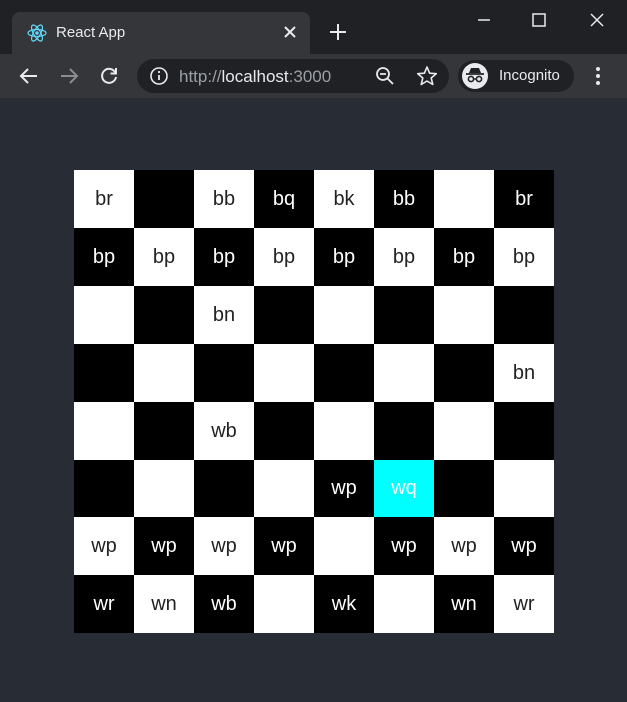  Describe the element at coordinates (385, 76) in the screenshot. I see `zoom-out-icon` at that location.